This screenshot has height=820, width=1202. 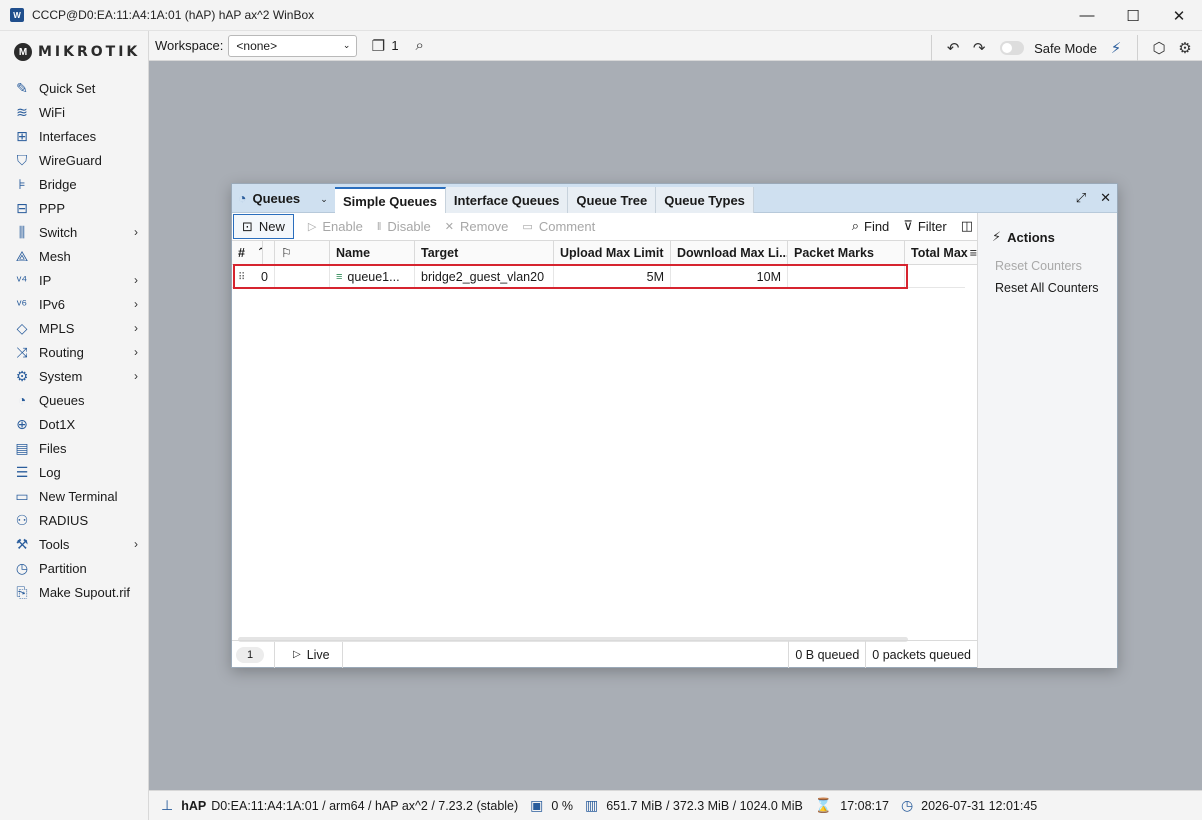 What do you see at coordinates (22, 135) in the screenshot?
I see `sidebar-item-icon: ⊞` at bounding box center [22, 135].